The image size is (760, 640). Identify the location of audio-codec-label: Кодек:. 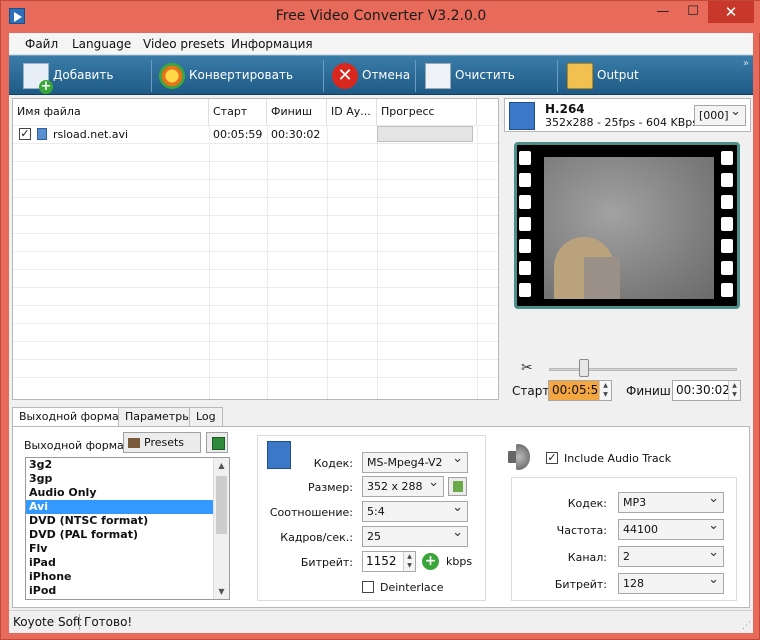
(587, 503).